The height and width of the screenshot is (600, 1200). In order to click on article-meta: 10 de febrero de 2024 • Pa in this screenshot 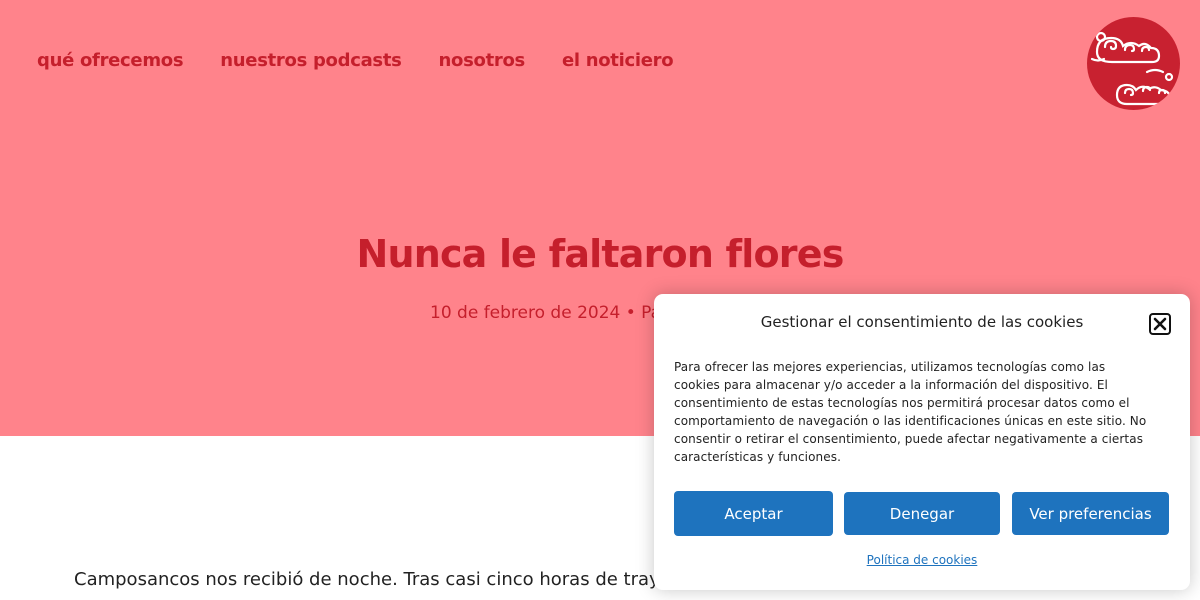, I will do `click(546, 313)`.